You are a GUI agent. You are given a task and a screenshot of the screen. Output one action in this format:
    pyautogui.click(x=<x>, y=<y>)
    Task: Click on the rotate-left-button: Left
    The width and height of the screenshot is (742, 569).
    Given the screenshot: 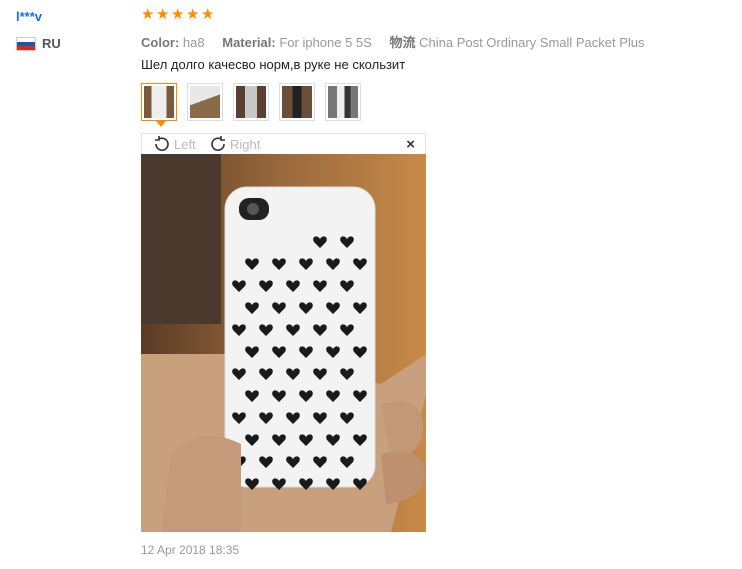 What is the action you would take?
    pyautogui.click(x=174, y=144)
    